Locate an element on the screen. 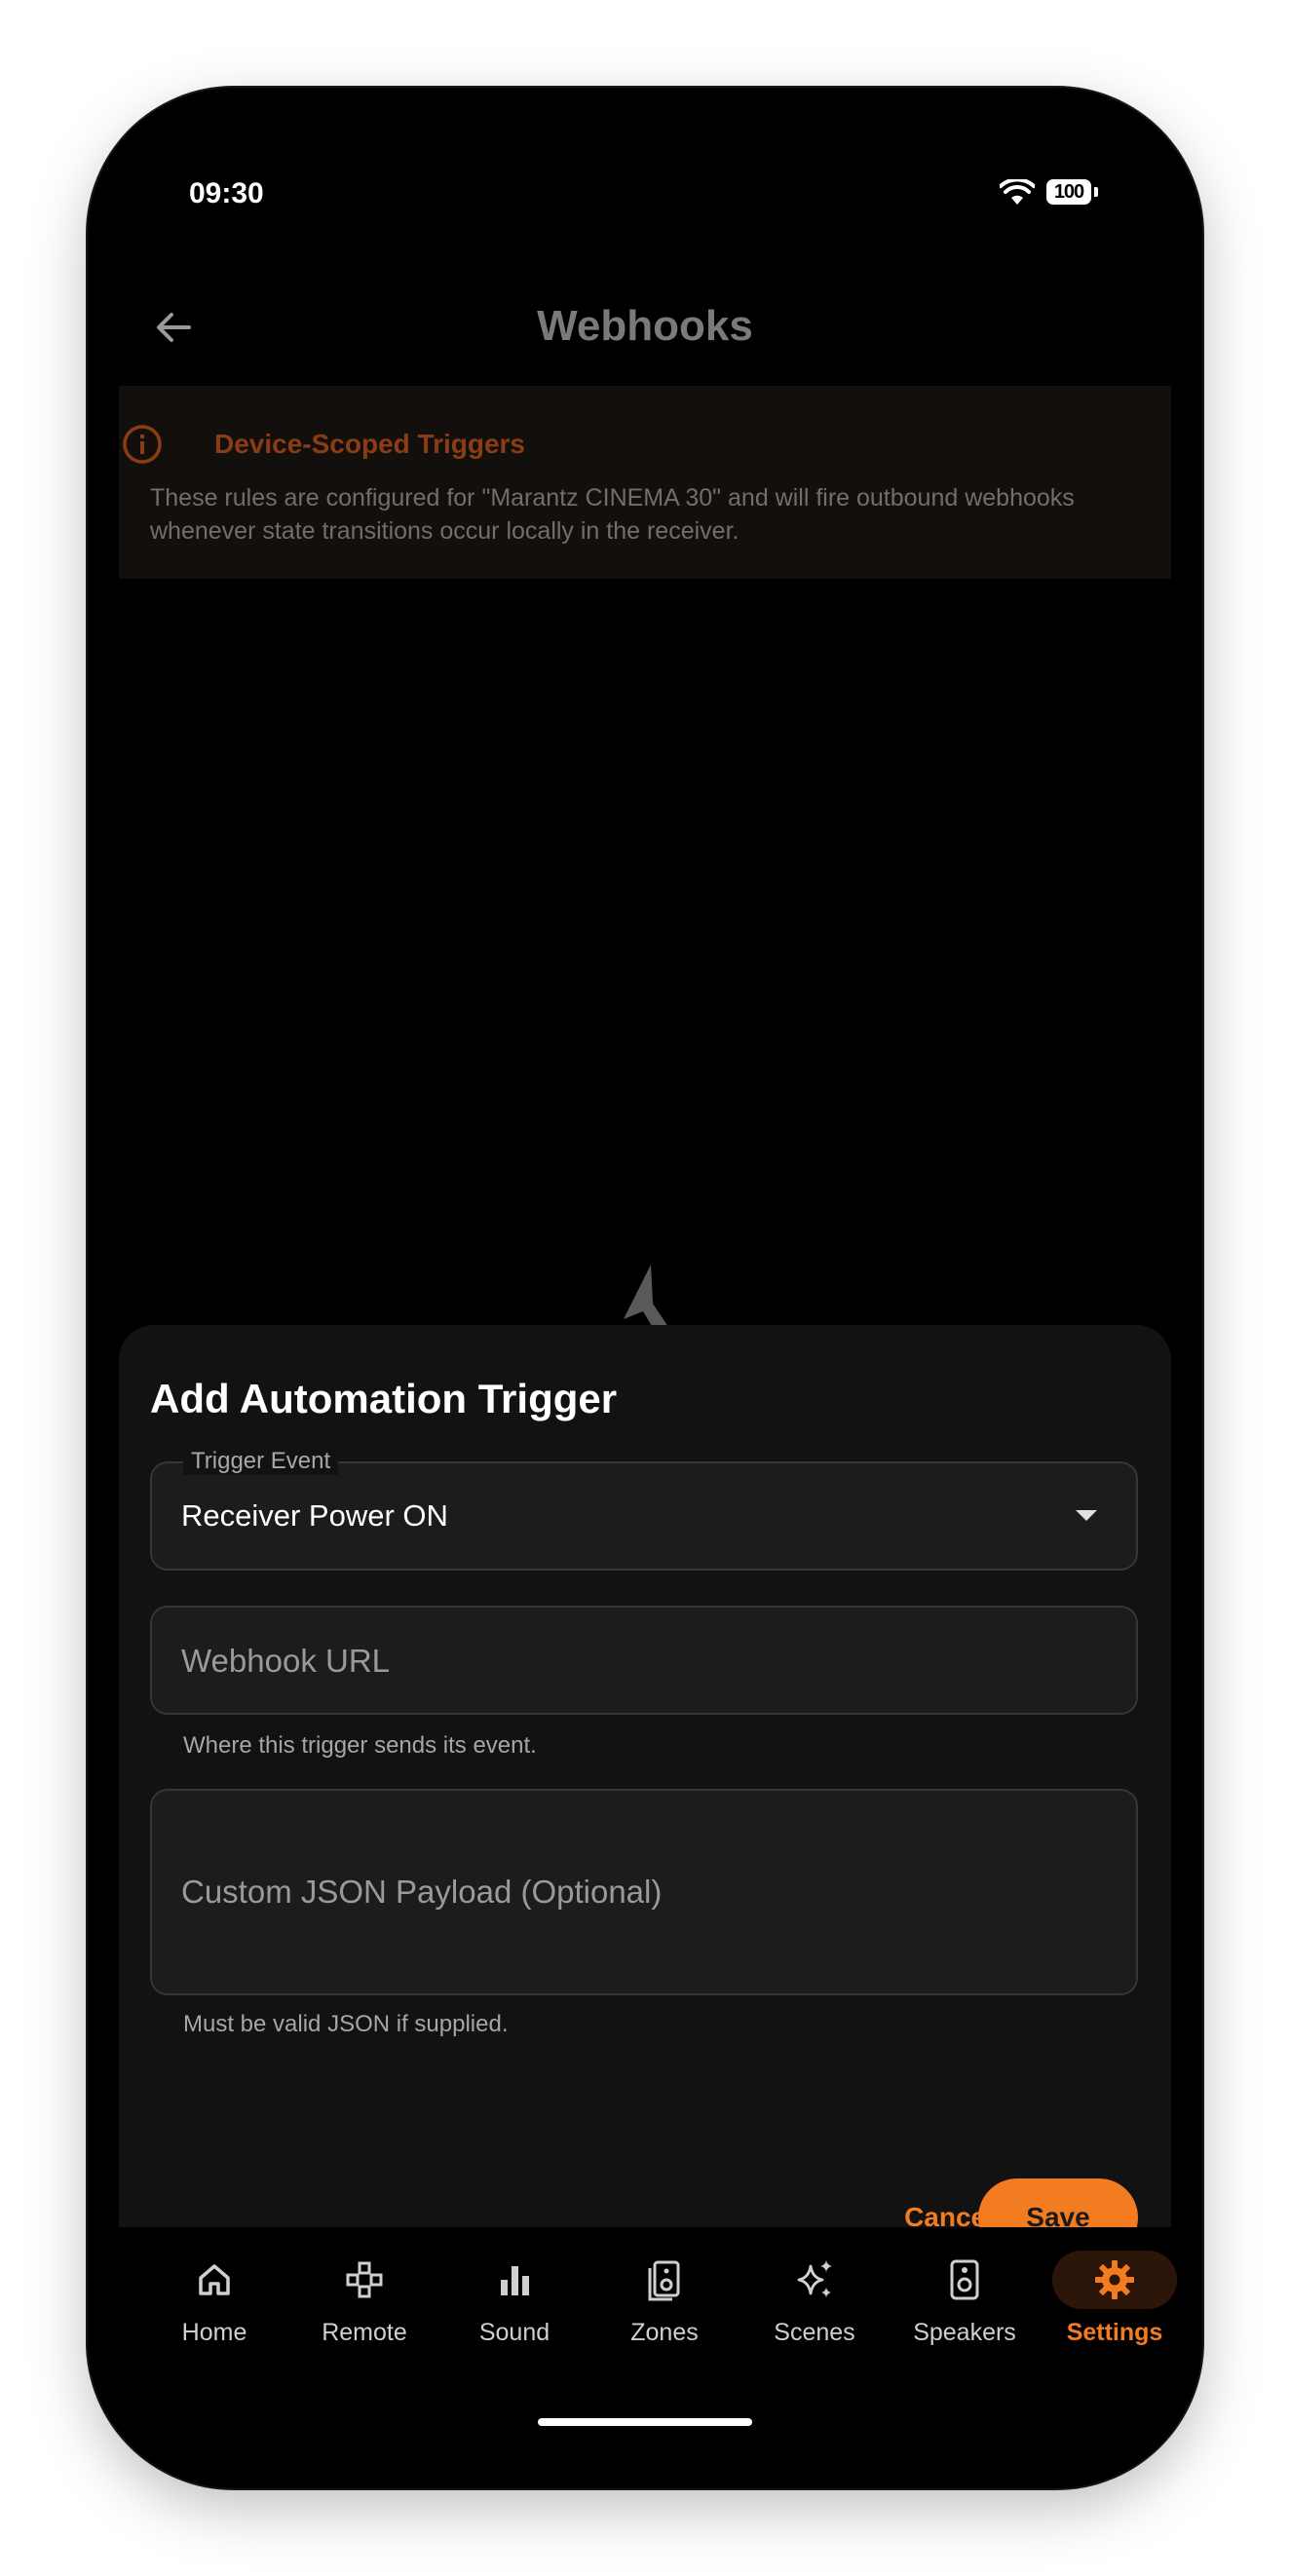 This screenshot has height=2576, width=1290. nav-item-remote: Remote is located at coordinates (364, 2299).